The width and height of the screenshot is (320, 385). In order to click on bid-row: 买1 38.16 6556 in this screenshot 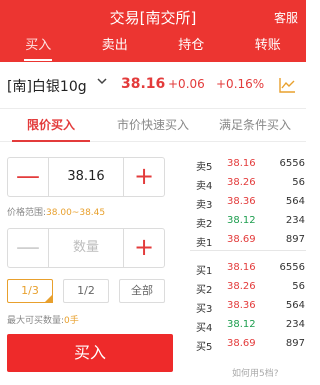, I will do `click(251, 268)`.